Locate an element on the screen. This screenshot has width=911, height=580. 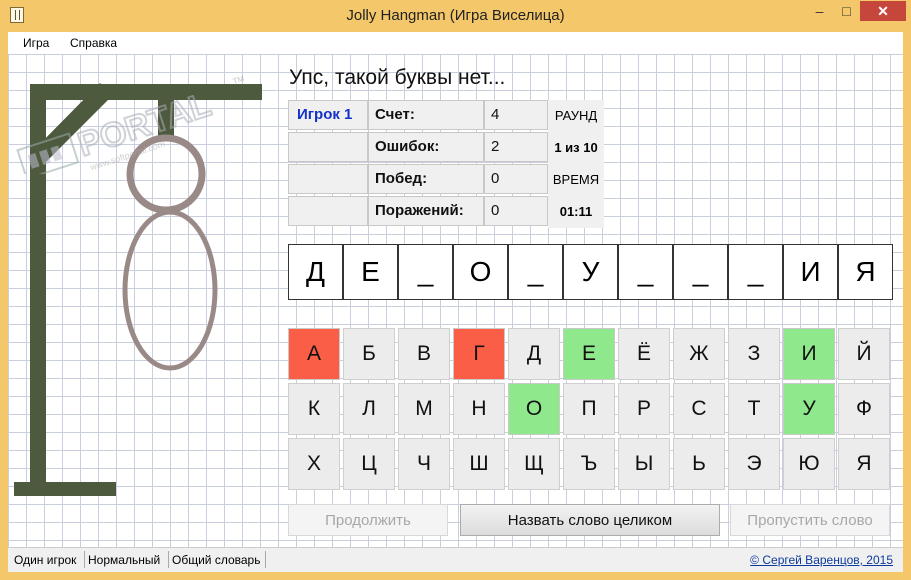
letter-key: П is located at coordinates (589, 409).